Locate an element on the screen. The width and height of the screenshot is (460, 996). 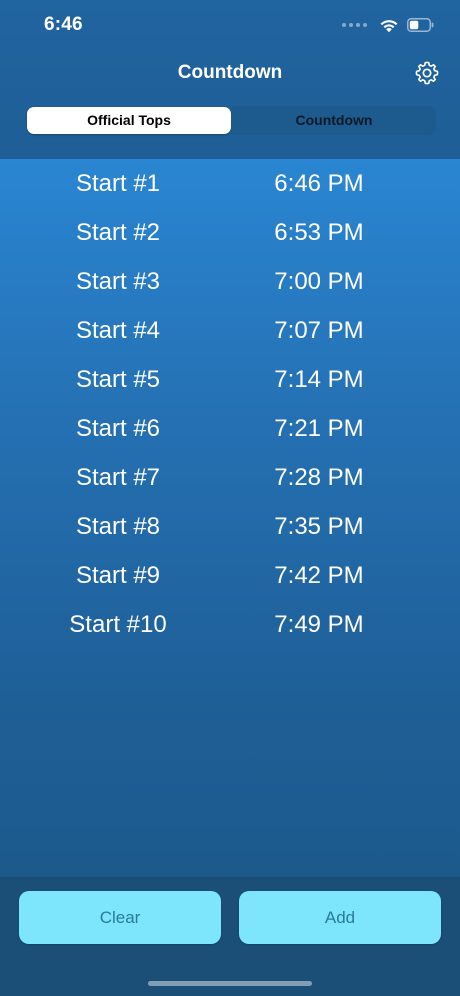
home-indicator is located at coordinates (230, 983).